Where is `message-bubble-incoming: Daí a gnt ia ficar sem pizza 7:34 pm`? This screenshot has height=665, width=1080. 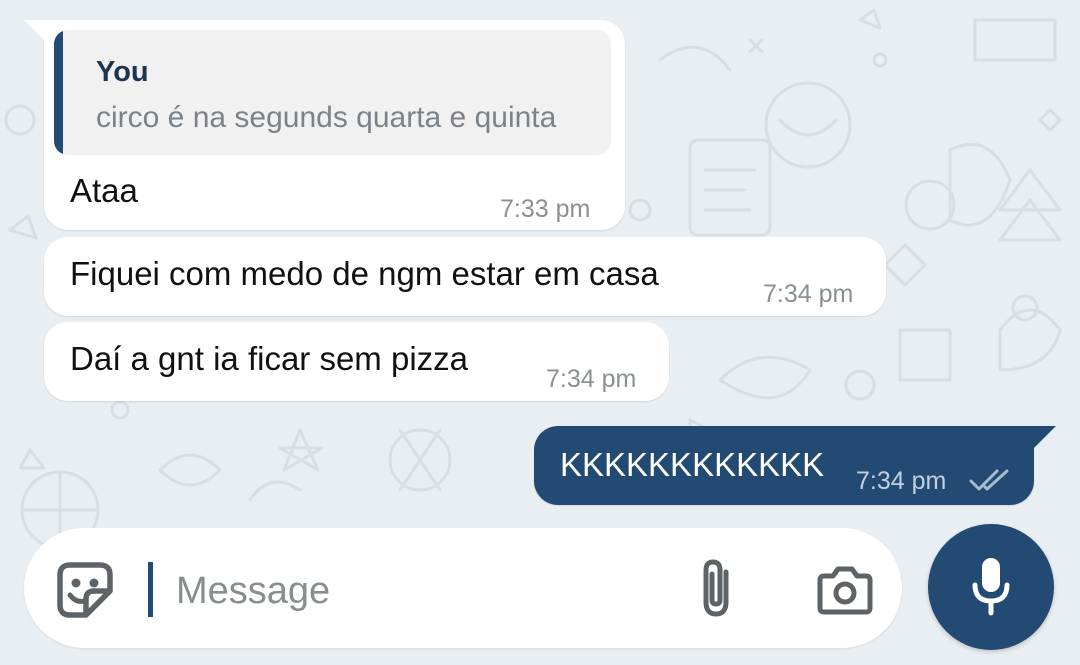 message-bubble-incoming: Daí a gnt ia ficar sem pizza 7:34 pm is located at coordinates (356, 361).